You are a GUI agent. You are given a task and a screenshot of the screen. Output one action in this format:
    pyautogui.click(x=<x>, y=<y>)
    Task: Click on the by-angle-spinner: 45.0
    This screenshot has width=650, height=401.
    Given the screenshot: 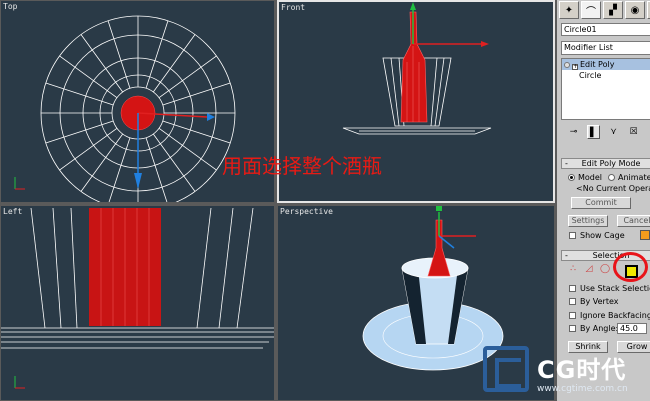 What is the action you would take?
    pyautogui.click(x=632, y=328)
    